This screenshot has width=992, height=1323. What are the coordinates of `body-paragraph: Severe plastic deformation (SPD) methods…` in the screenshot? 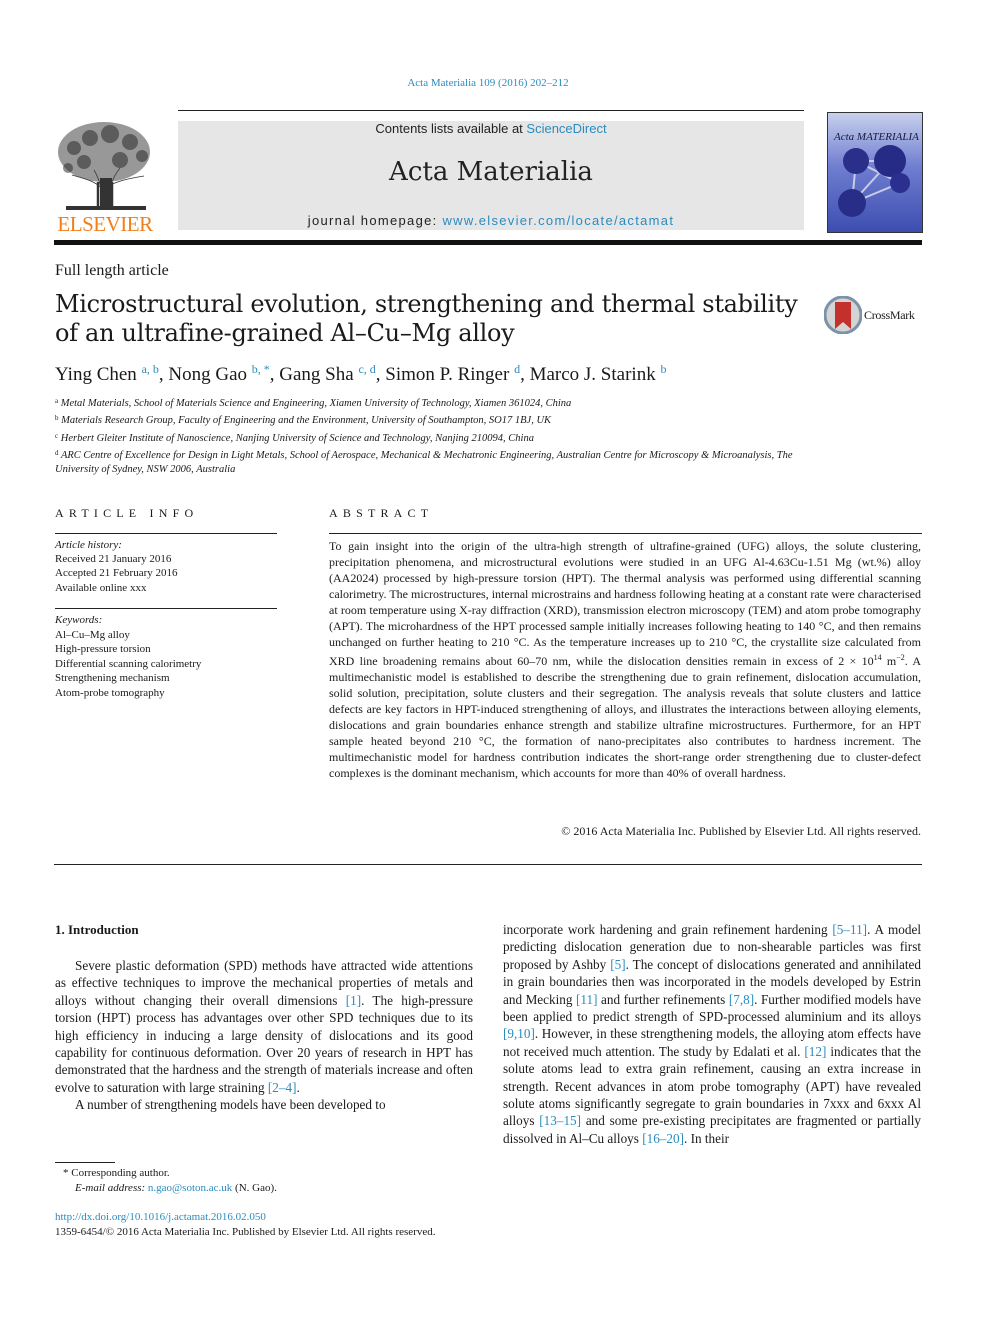 It's located at (264, 1026).